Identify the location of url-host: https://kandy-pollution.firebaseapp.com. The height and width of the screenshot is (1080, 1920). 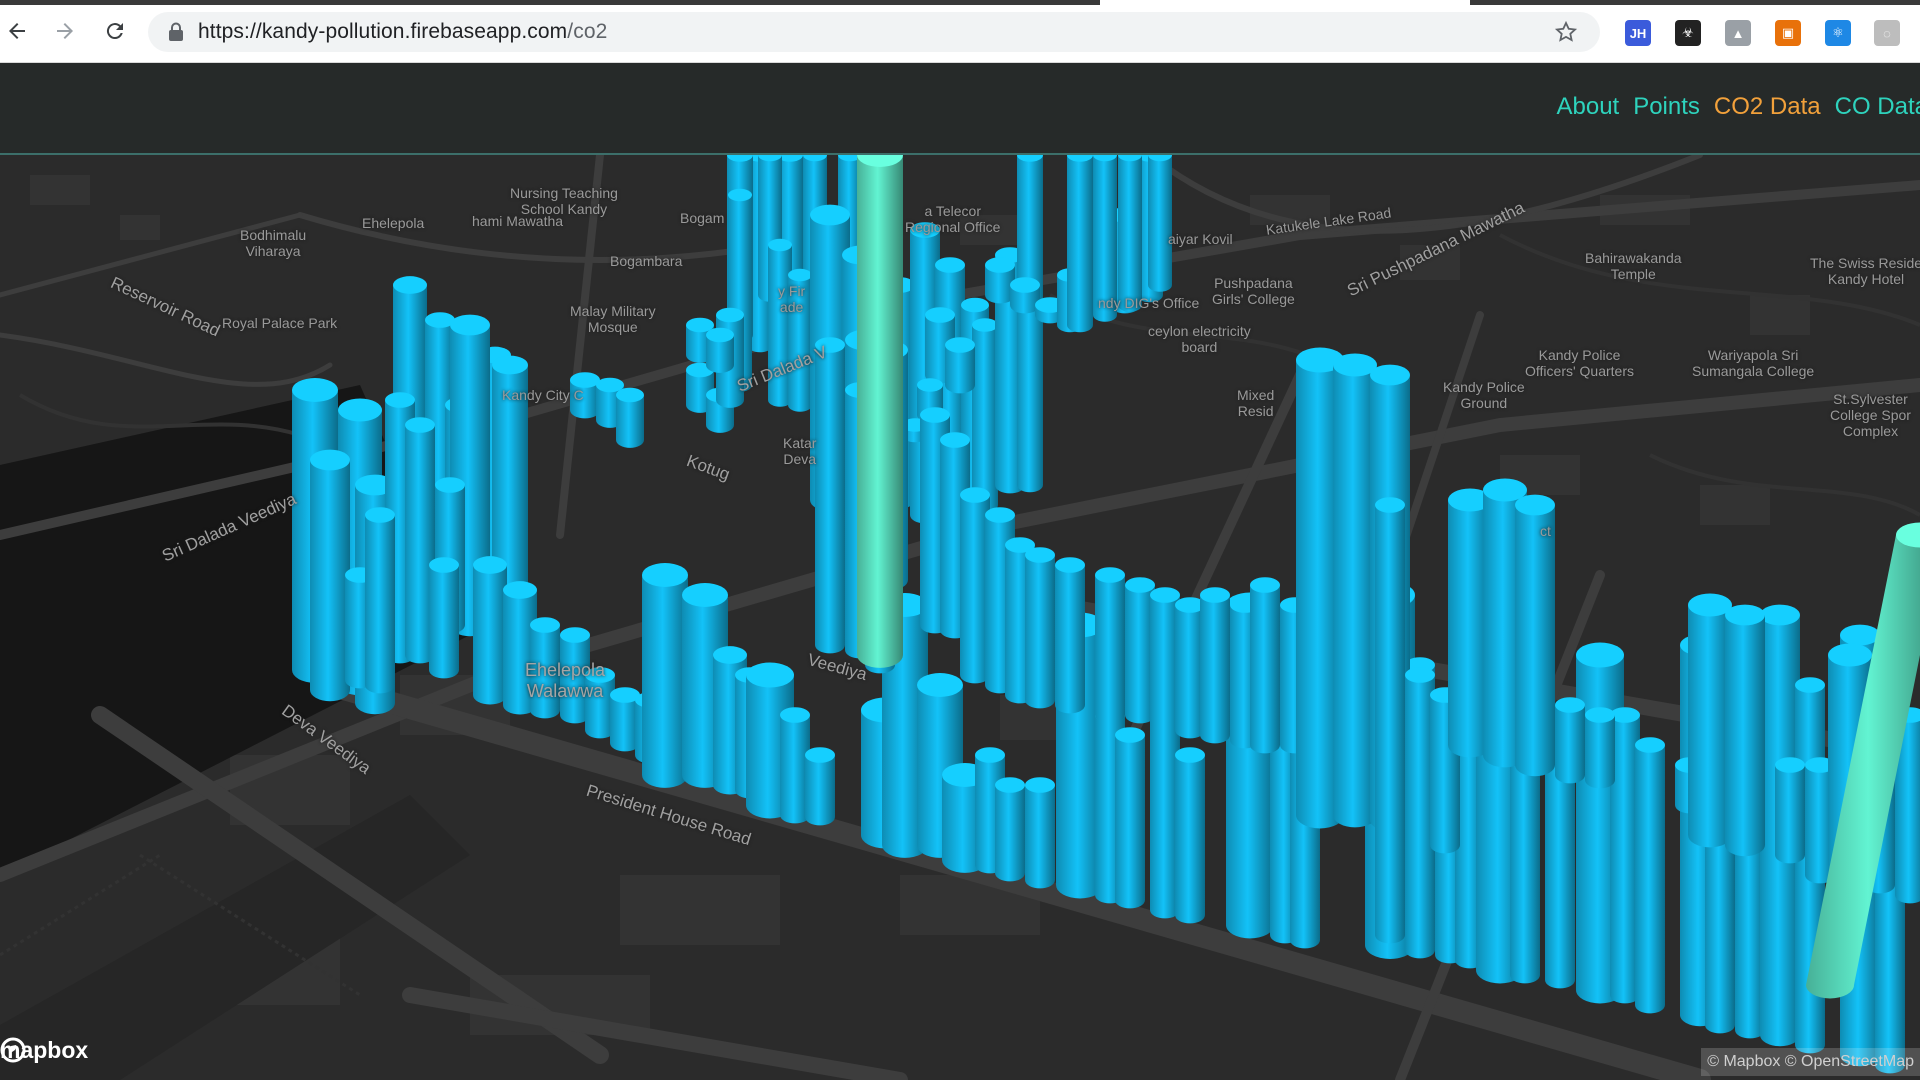
(383, 31).